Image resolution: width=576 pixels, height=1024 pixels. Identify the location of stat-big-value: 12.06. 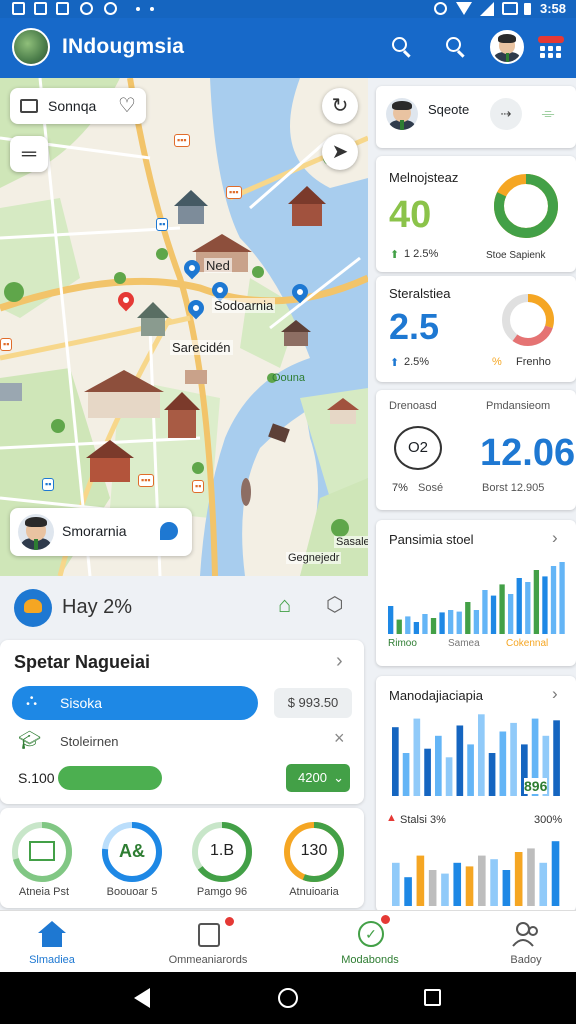
(528, 453).